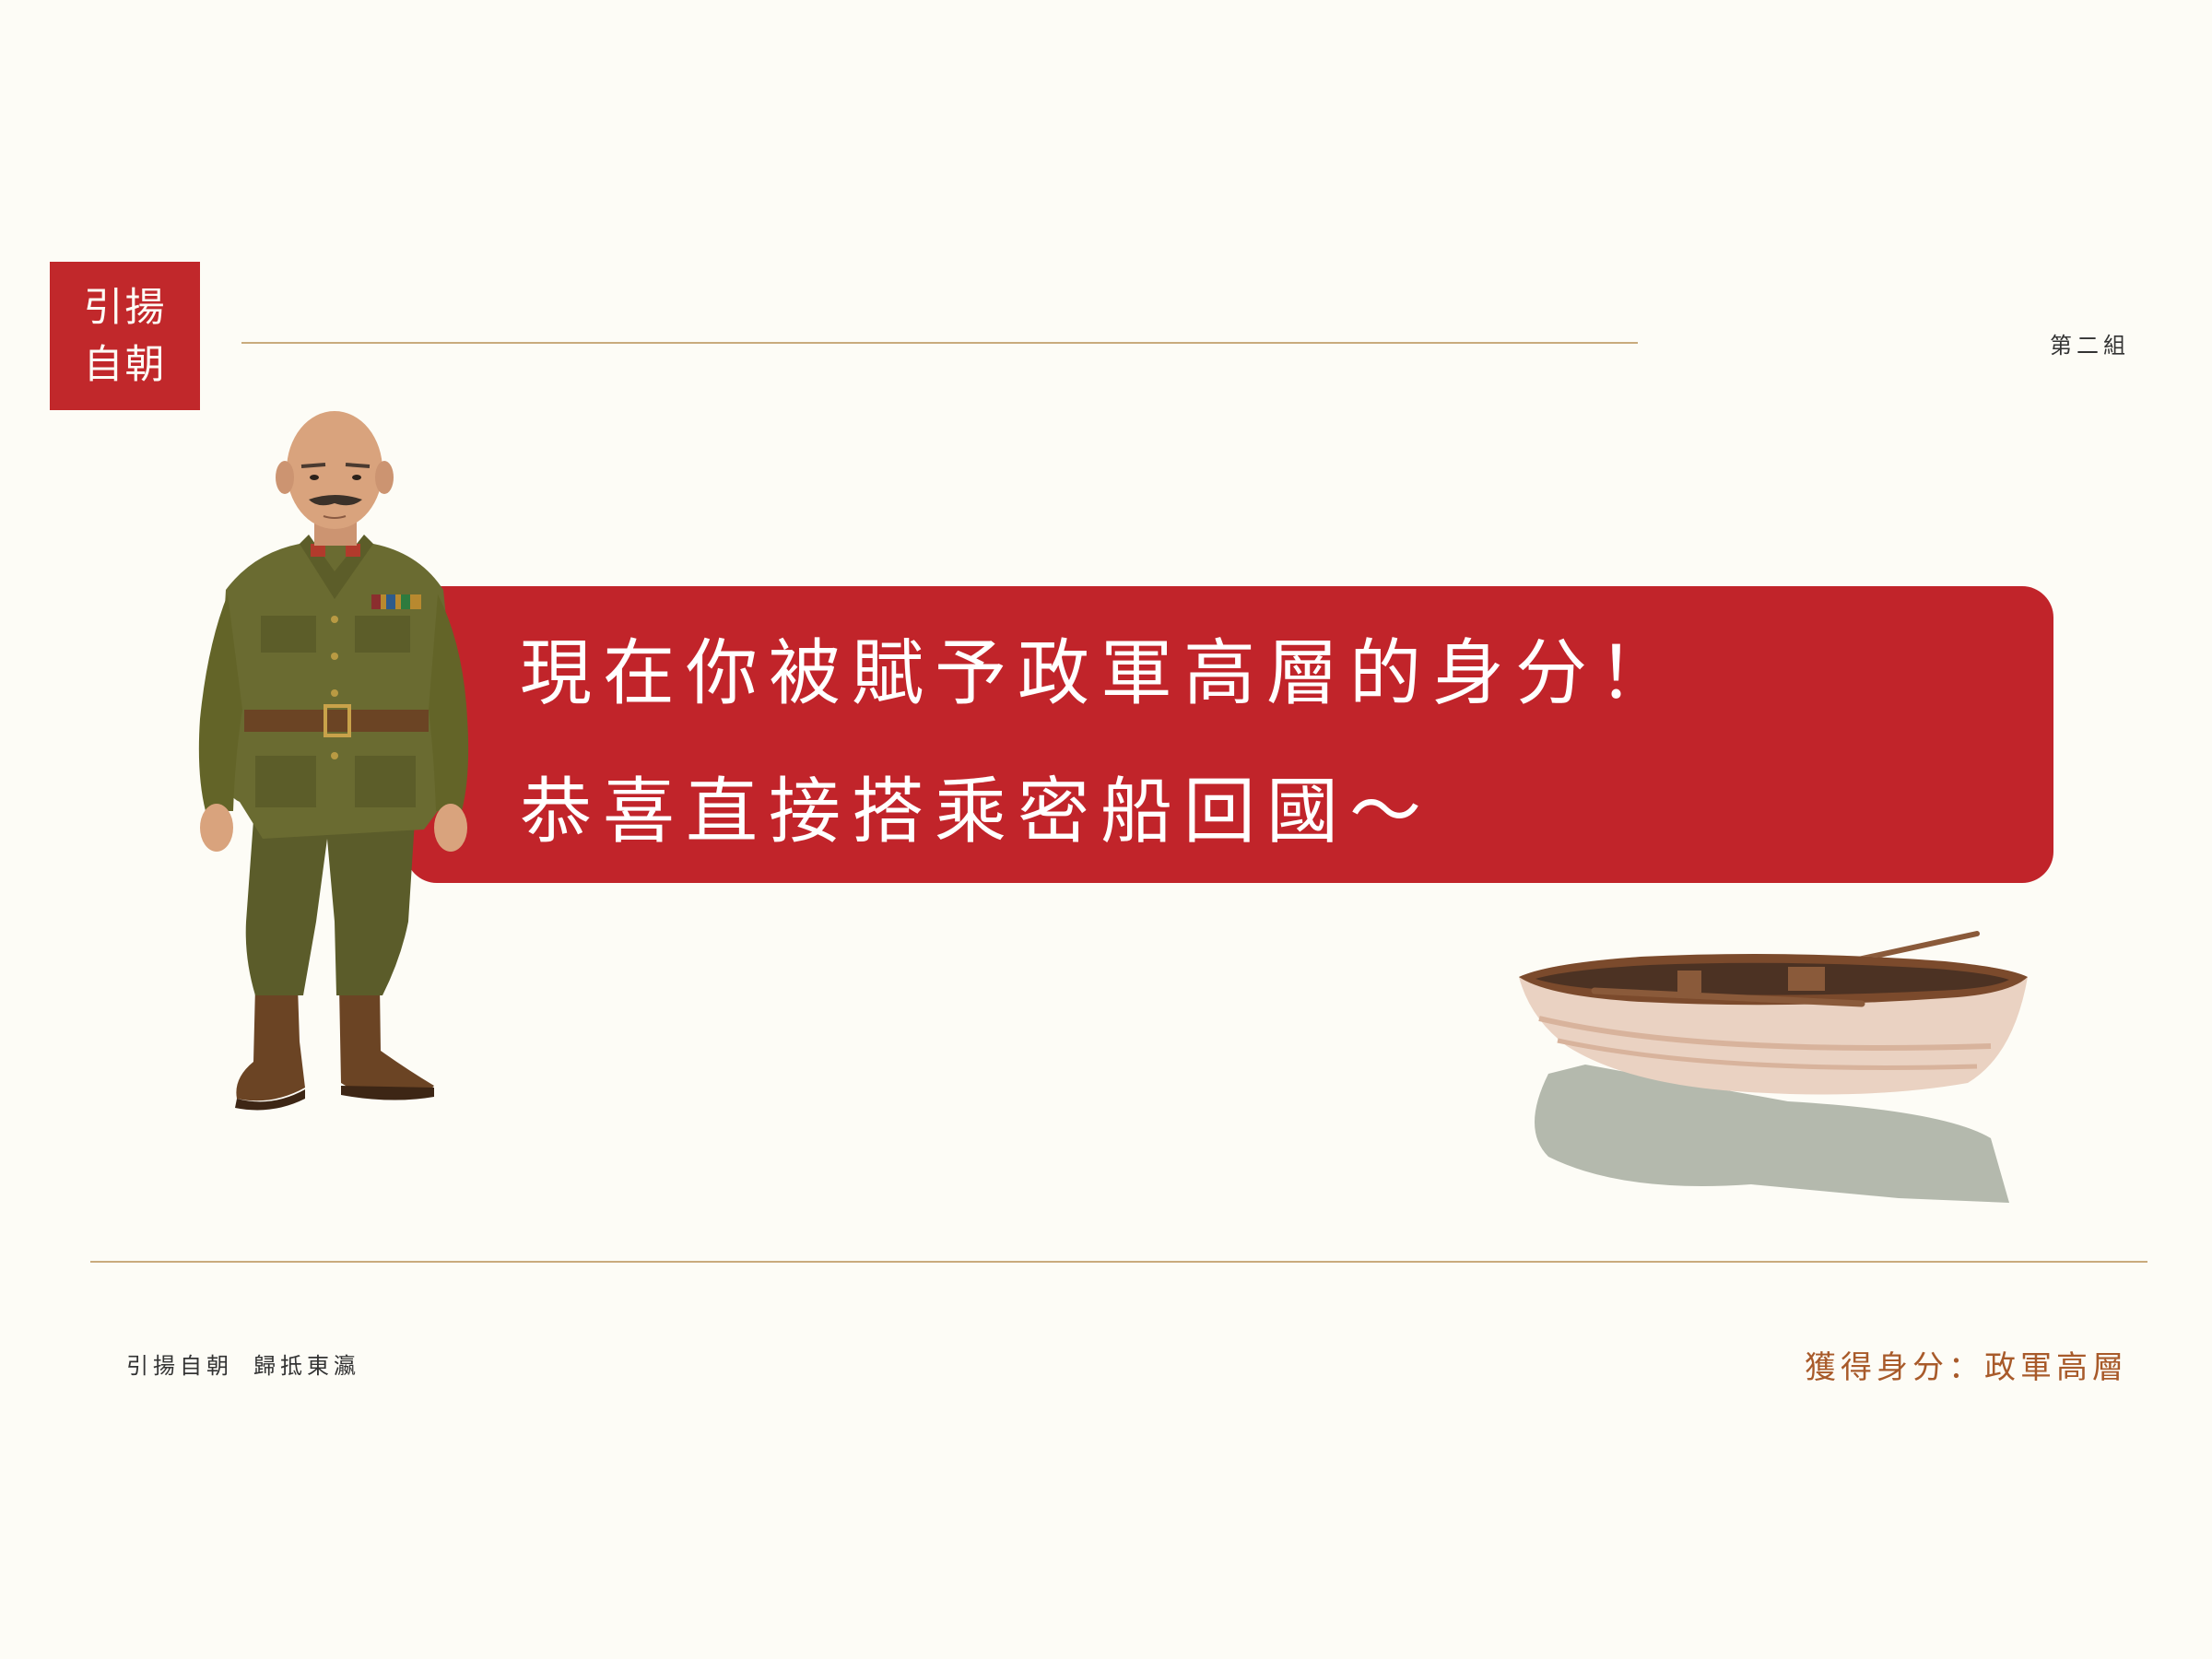 Image resolution: width=2212 pixels, height=1659 pixels. Describe the element at coordinates (1773, 1067) in the screenshot. I see `rowboat-illustration` at that location.